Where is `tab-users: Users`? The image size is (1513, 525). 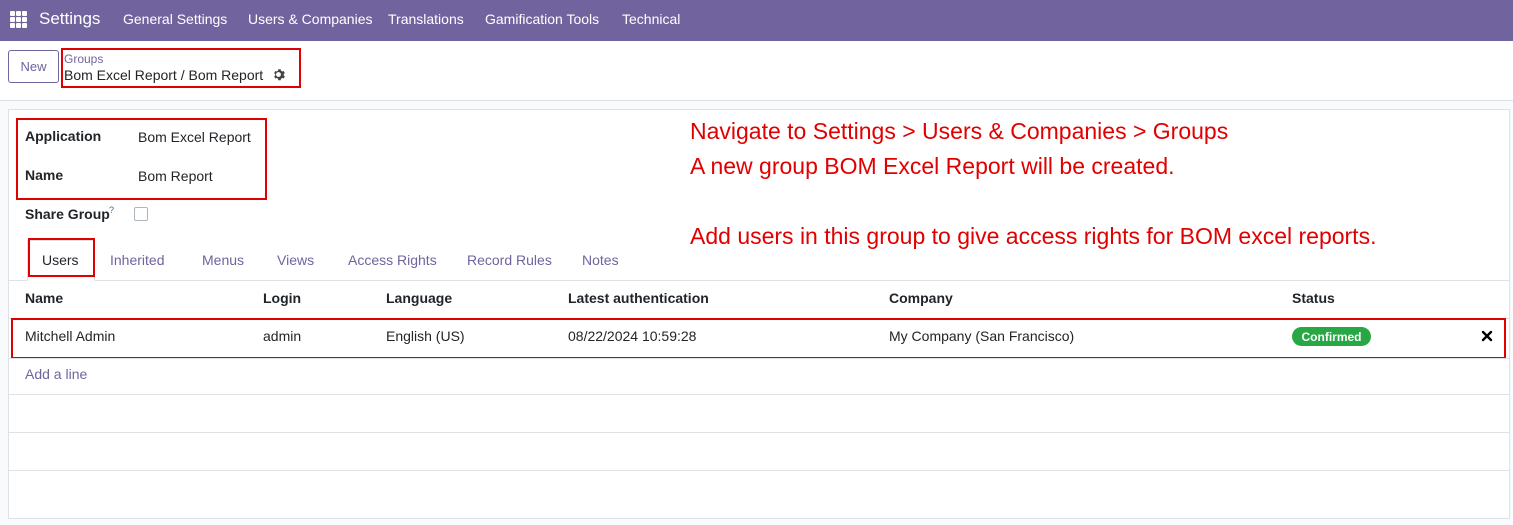
tab-users: Users is located at coordinates (60, 260).